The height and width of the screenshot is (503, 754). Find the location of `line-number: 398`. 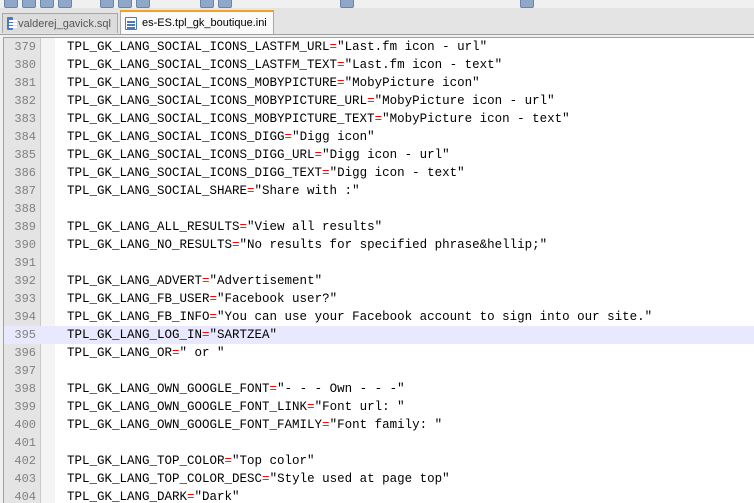

line-number: 398 is located at coordinates (25, 389).